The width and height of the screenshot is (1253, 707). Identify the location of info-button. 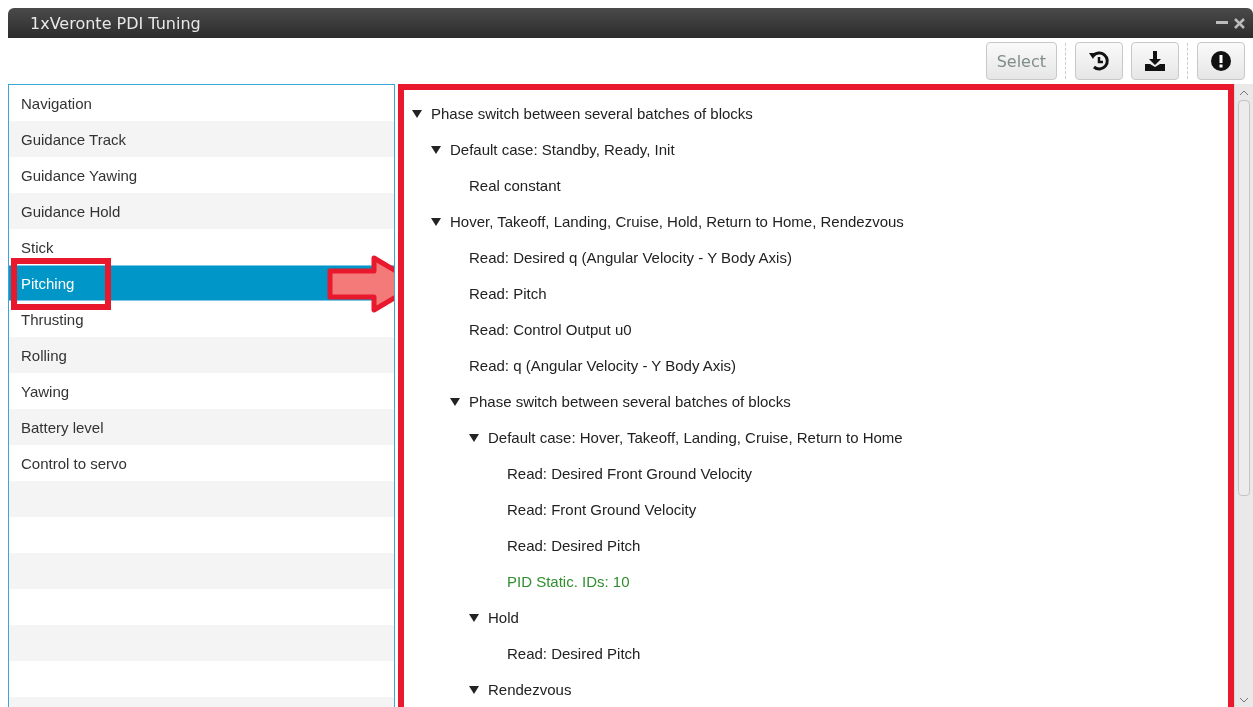
(1221, 61).